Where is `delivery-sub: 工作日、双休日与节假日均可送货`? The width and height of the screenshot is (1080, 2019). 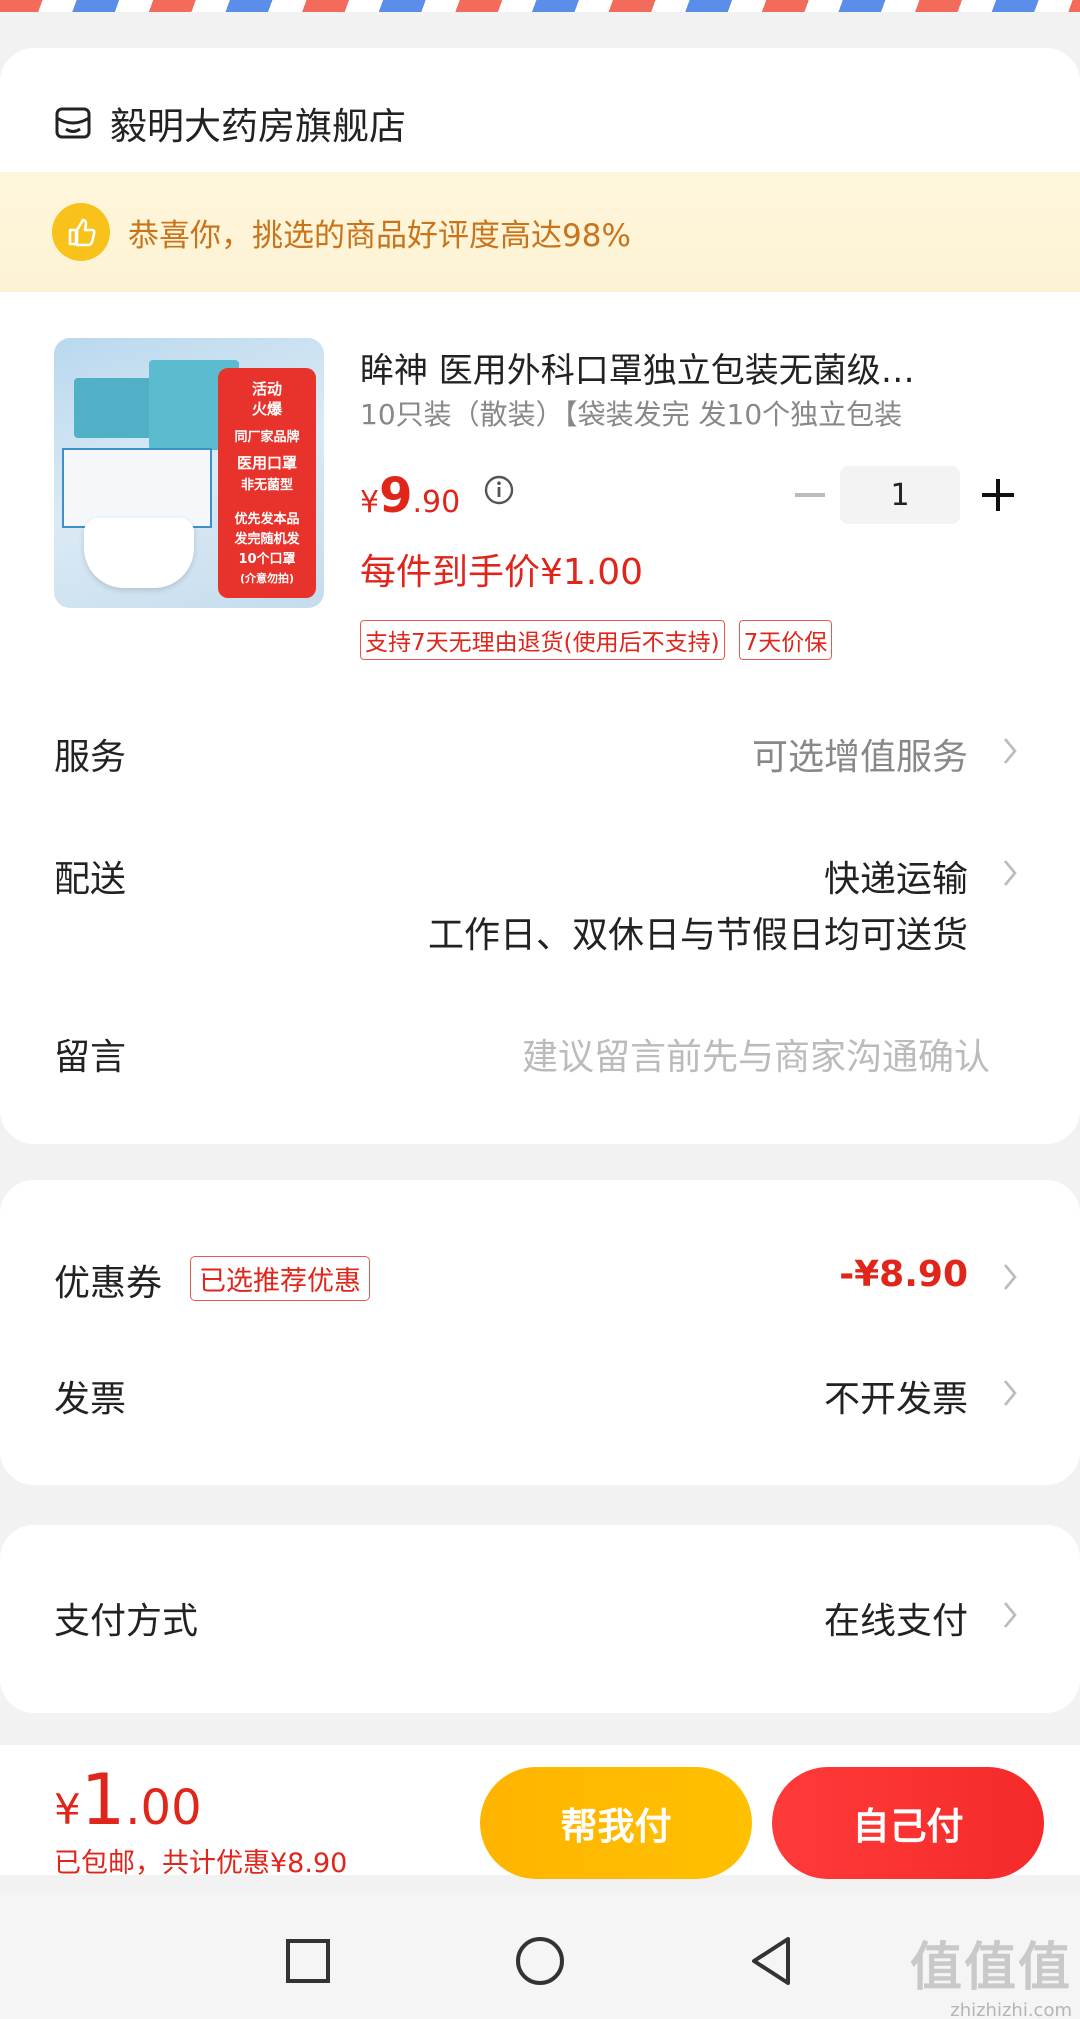
delivery-sub: 工作日、双休日与节假日均可送货 is located at coordinates (697, 935).